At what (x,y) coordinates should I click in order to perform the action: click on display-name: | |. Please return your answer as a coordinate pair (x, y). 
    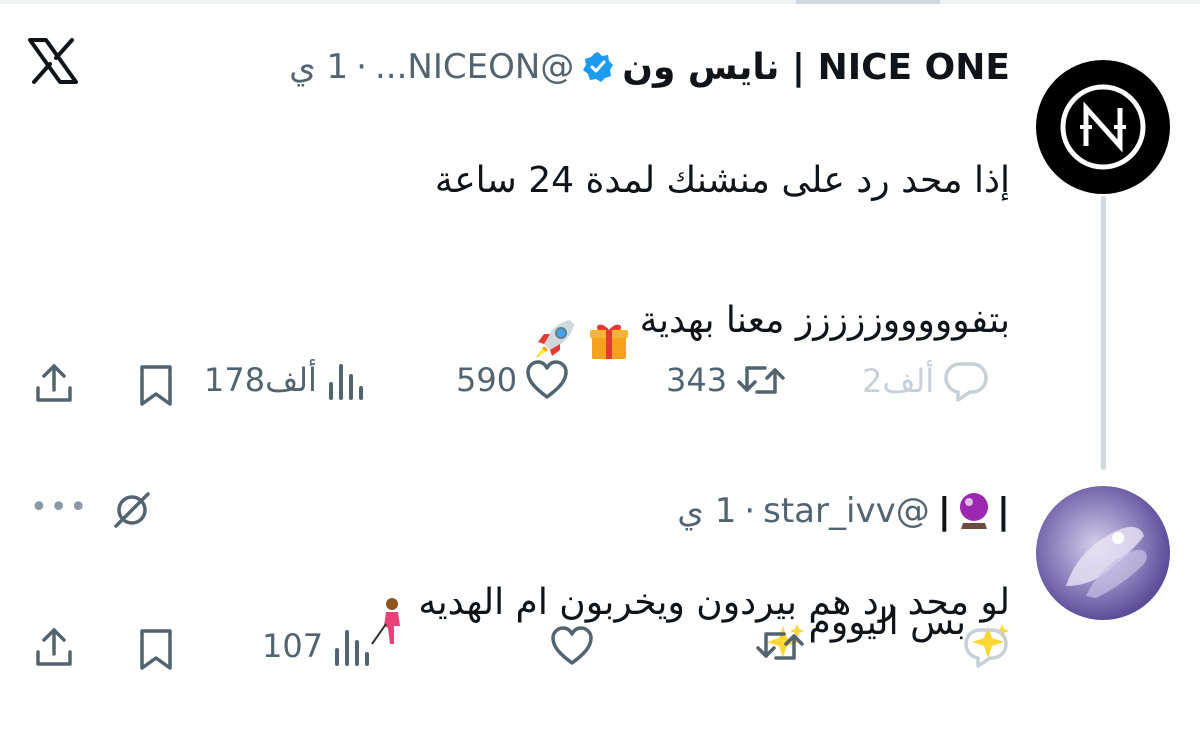
    Looking at the image, I should click on (974, 511).